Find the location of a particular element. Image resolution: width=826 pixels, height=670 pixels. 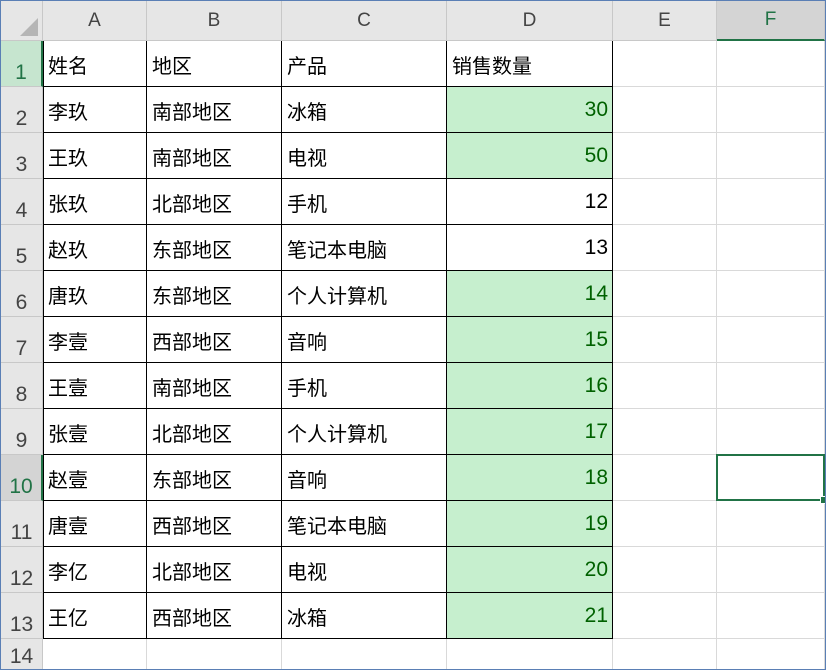

cell-c10: 音响 is located at coordinates (364, 478).